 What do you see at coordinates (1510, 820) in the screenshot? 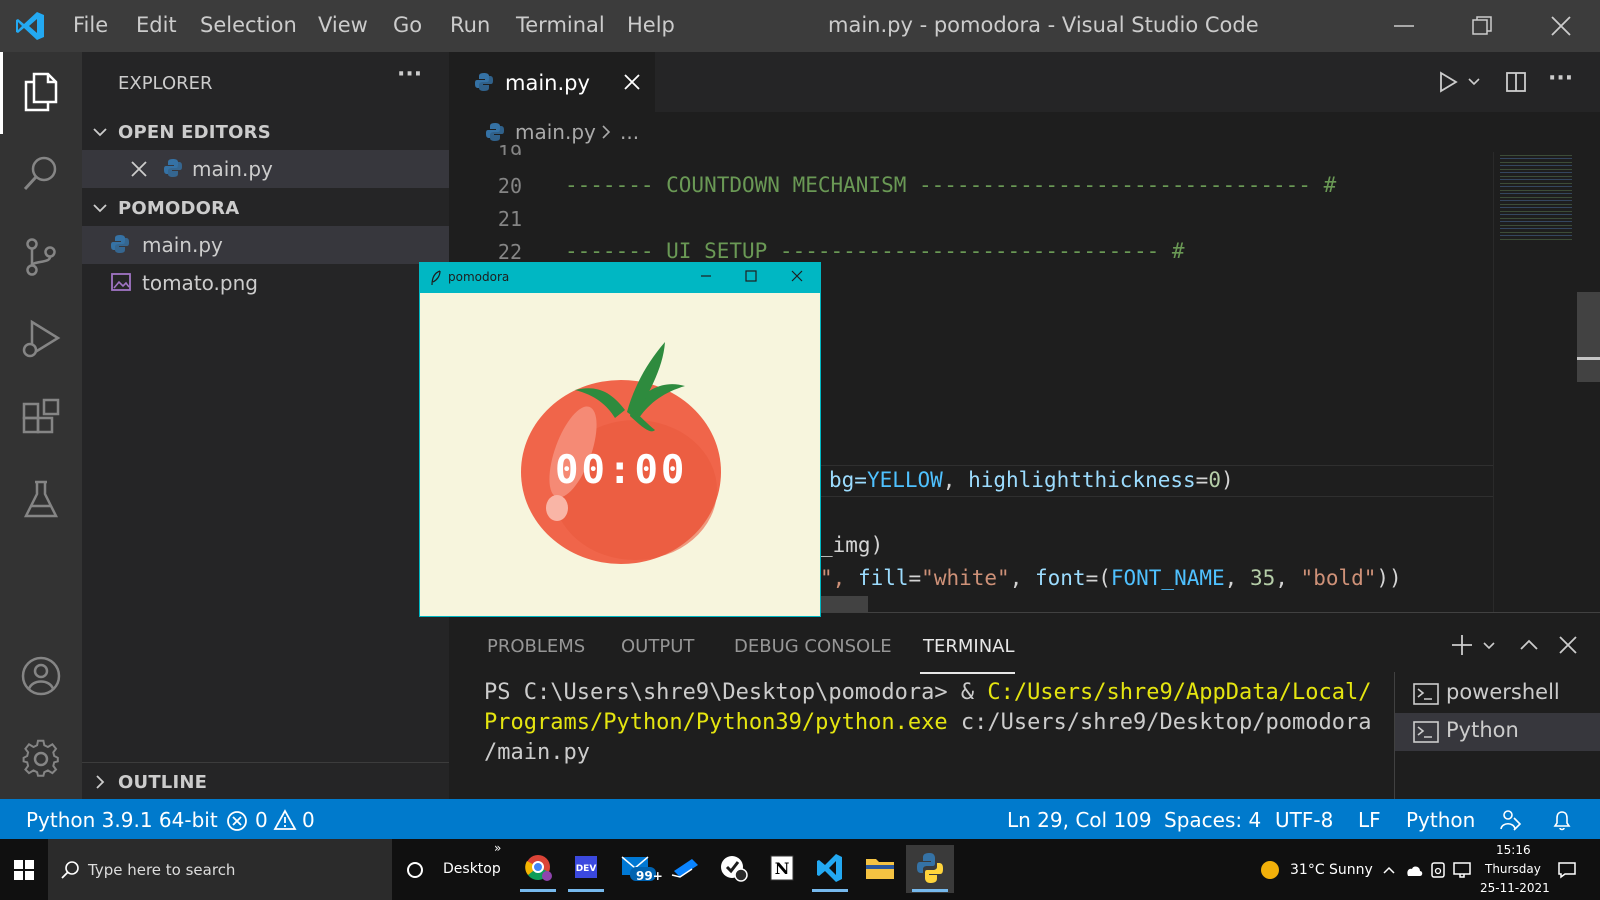
I see `live-share-person-icon` at bounding box center [1510, 820].